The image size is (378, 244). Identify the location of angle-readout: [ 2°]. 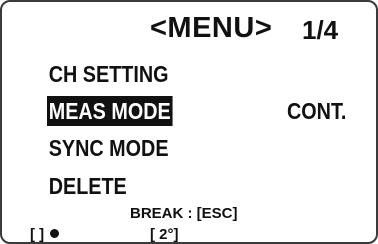
(164, 234).